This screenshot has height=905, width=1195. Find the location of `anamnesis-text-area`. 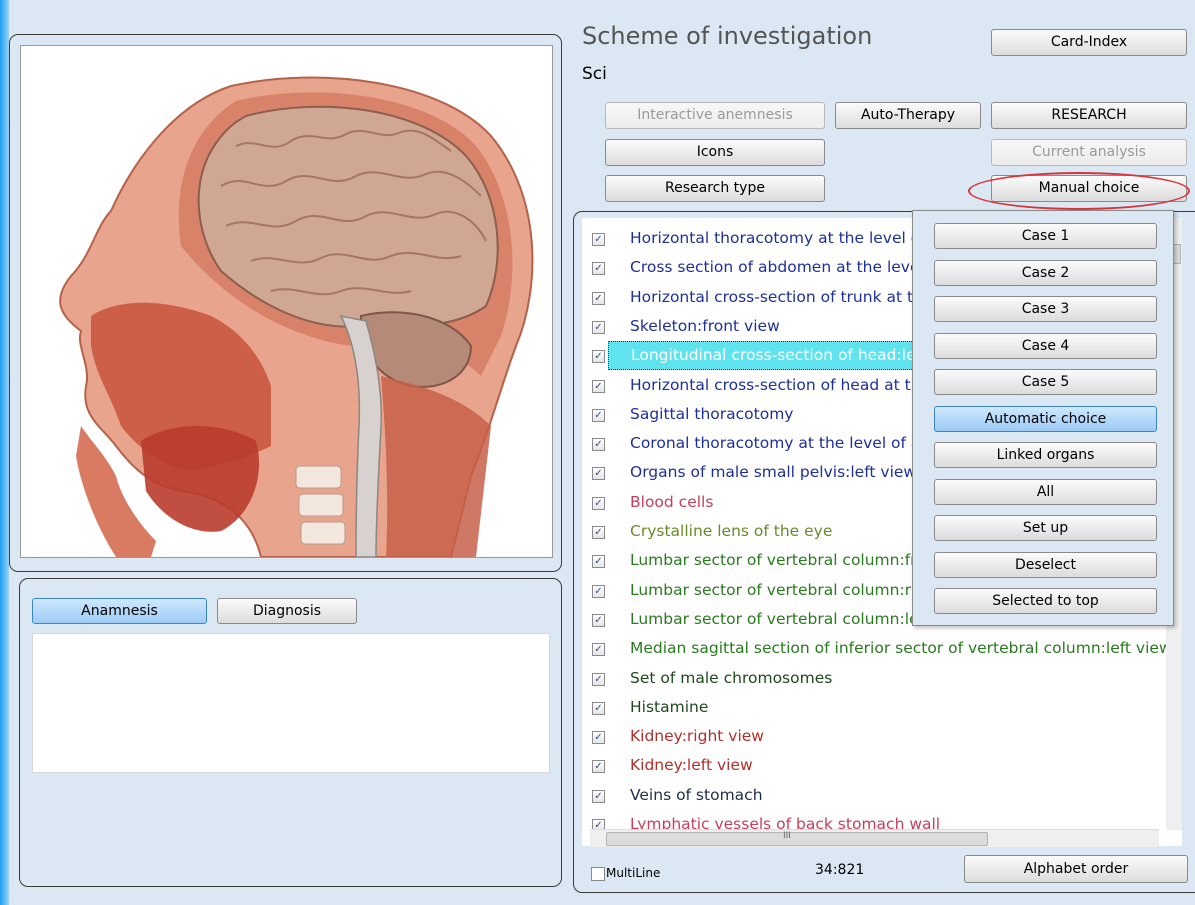

anamnesis-text-area is located at coordinates (291, 703).